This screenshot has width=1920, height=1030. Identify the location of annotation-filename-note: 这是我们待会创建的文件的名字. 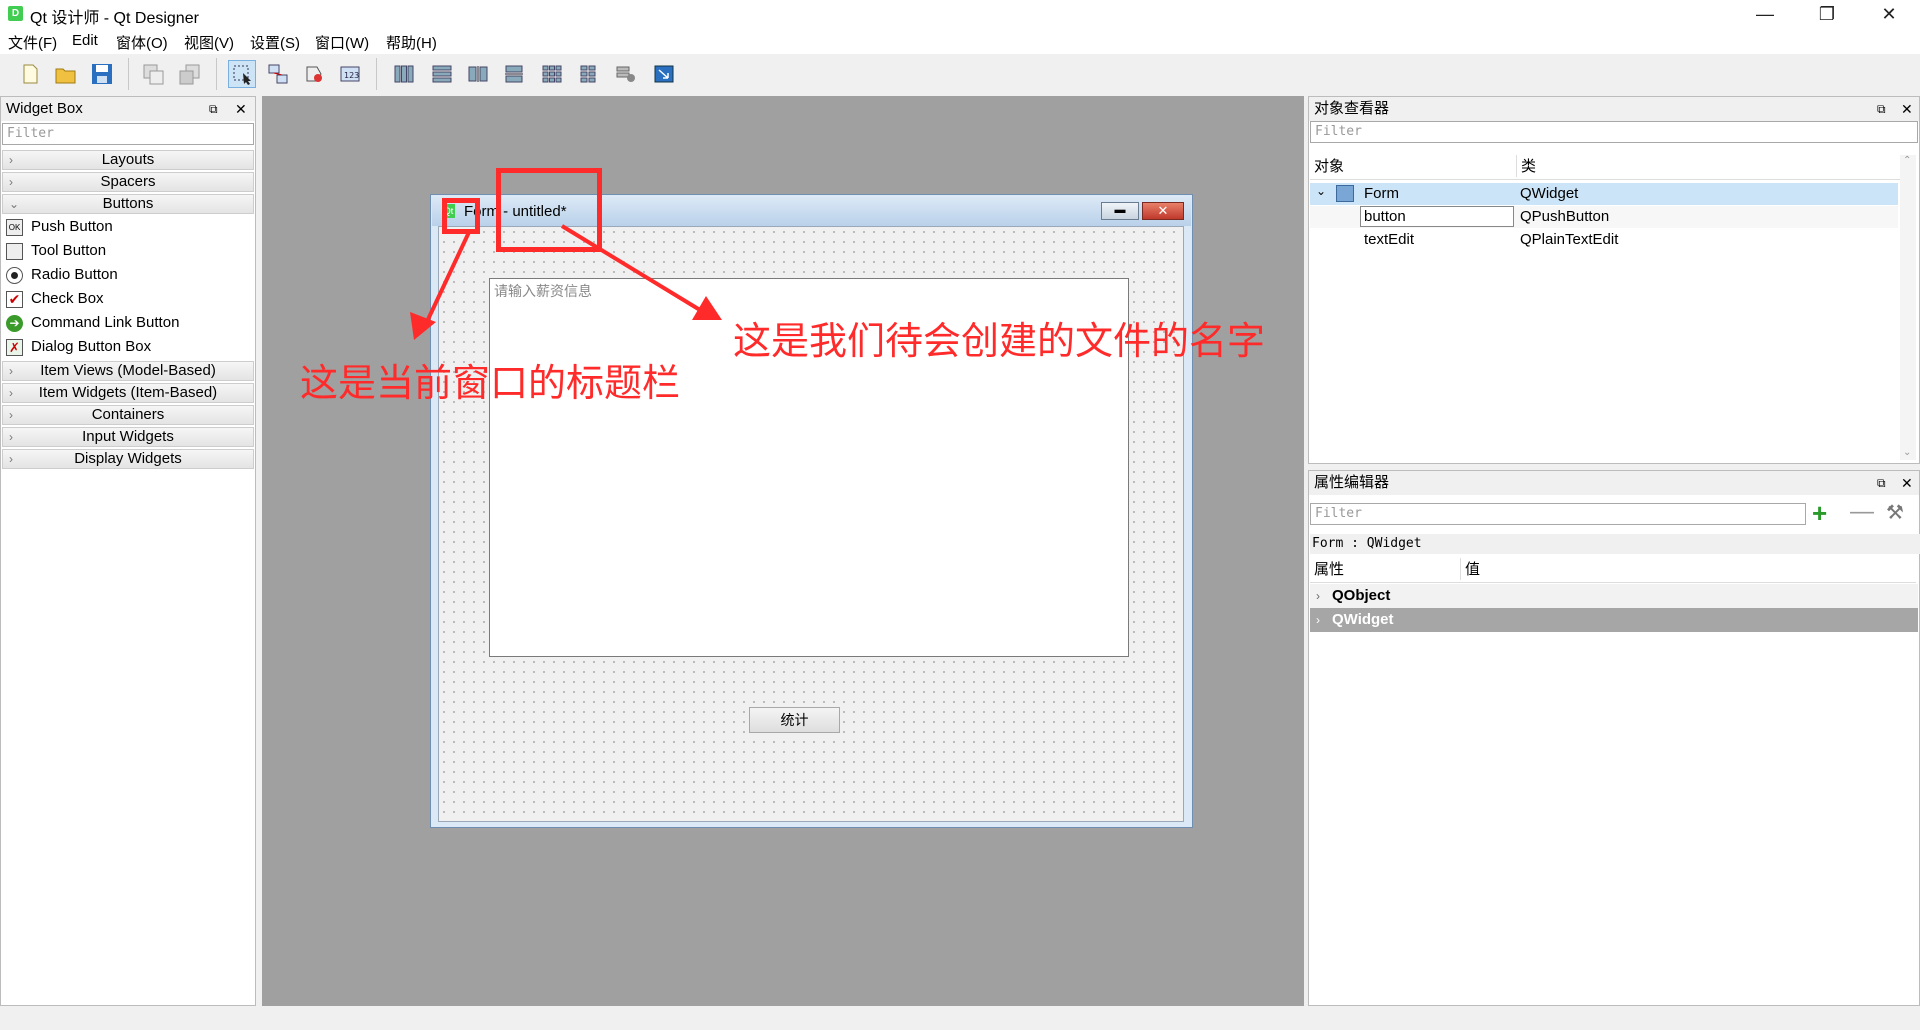
(999, 342).